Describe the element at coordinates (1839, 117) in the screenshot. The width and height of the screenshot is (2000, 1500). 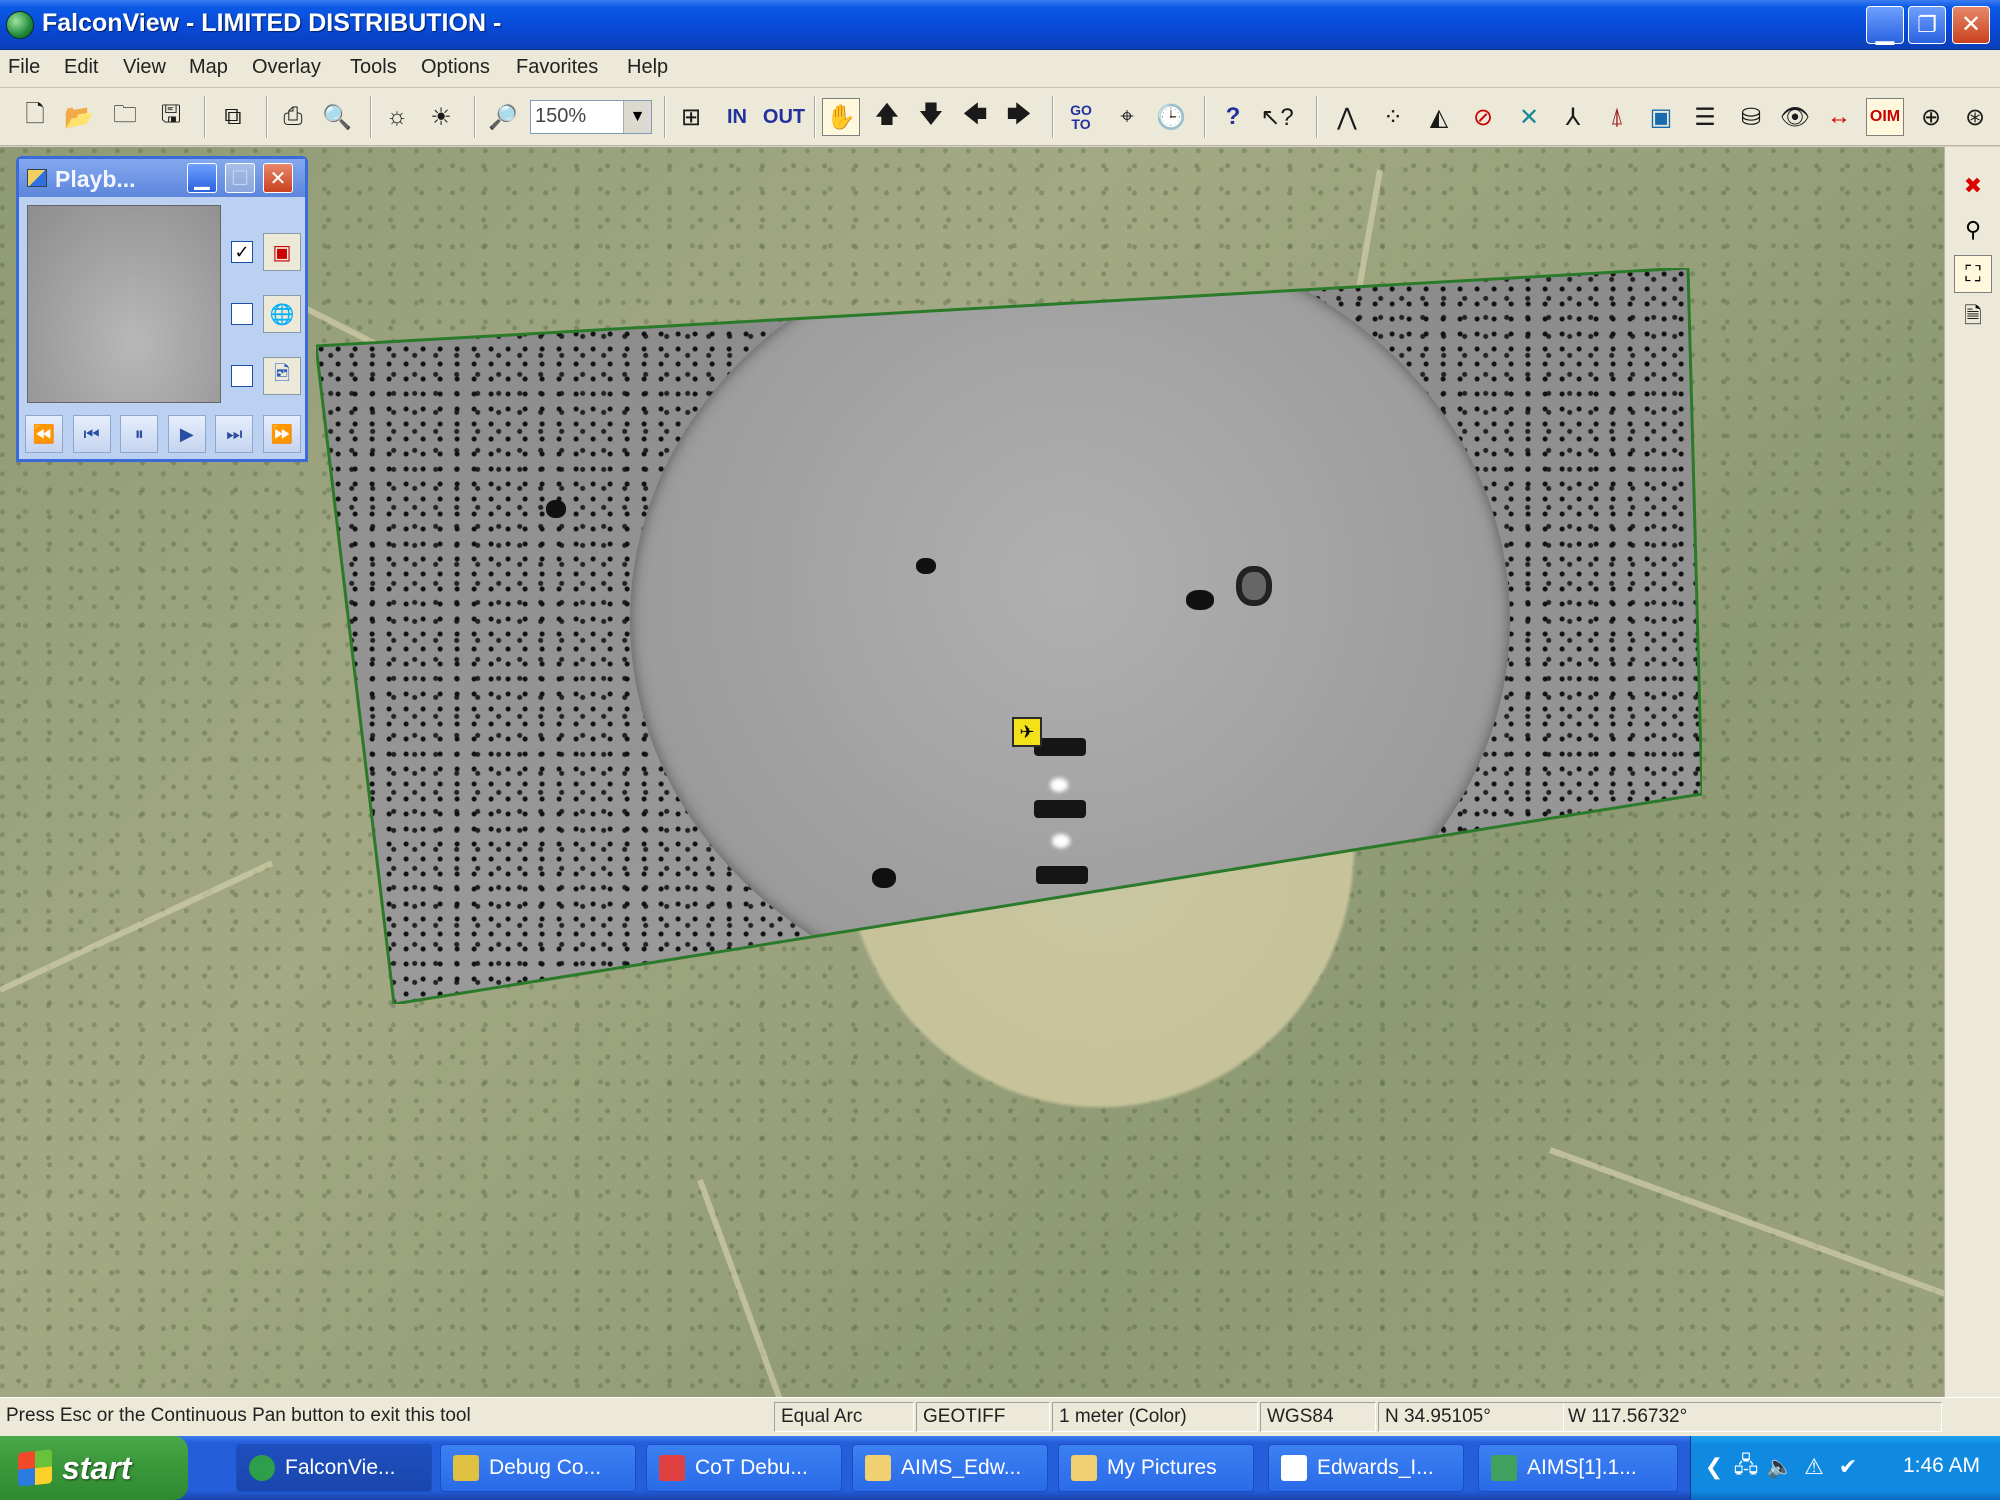
I see `measure-button: ↔` at that location.